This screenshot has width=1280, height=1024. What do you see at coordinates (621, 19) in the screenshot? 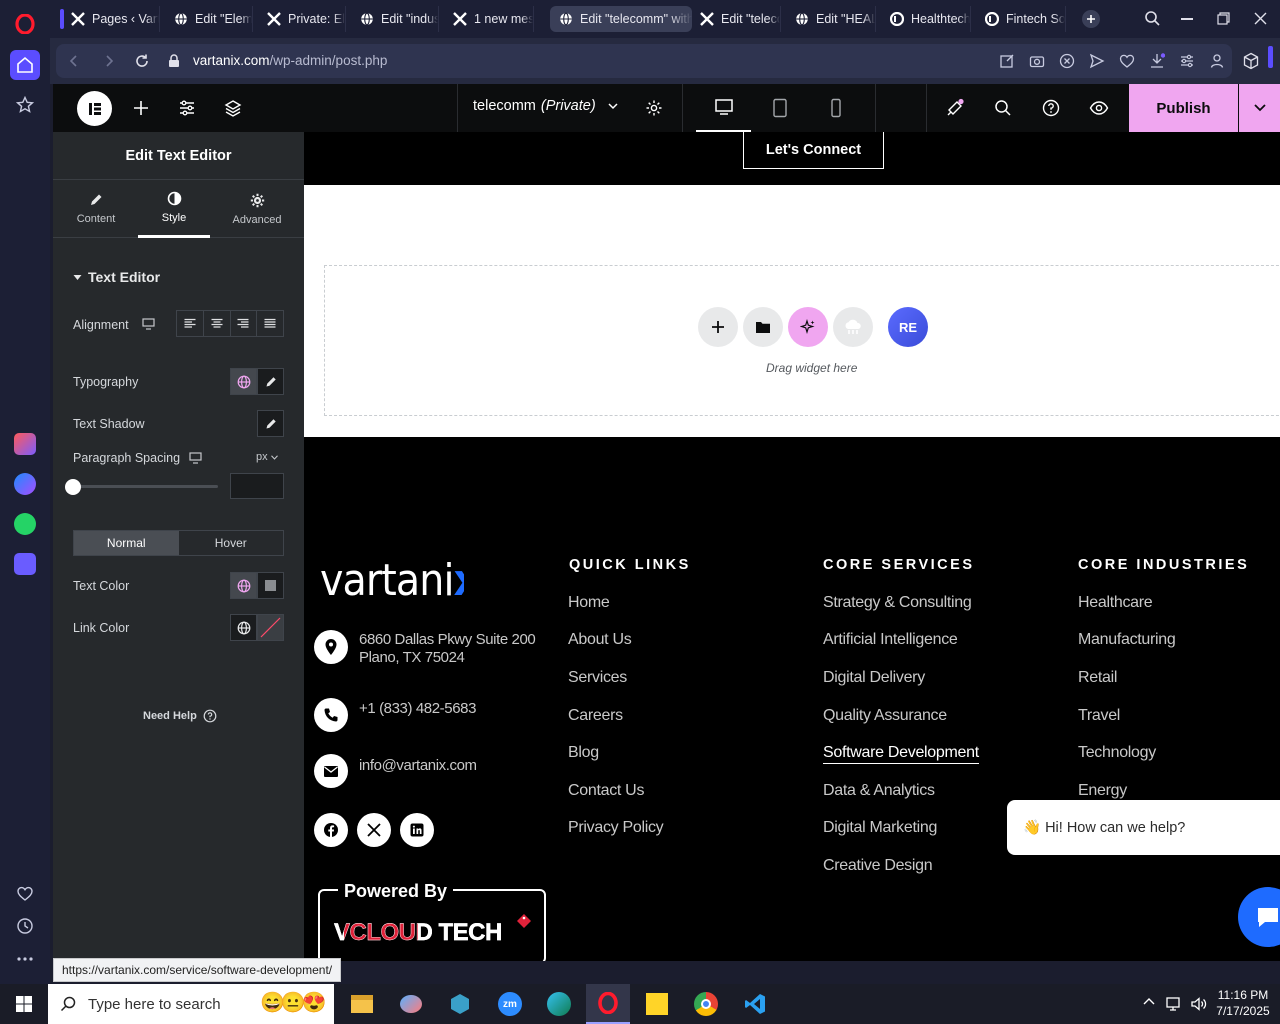
I see `browser-tab: Edit "telecomm" with` at bounding box center [621, 19].